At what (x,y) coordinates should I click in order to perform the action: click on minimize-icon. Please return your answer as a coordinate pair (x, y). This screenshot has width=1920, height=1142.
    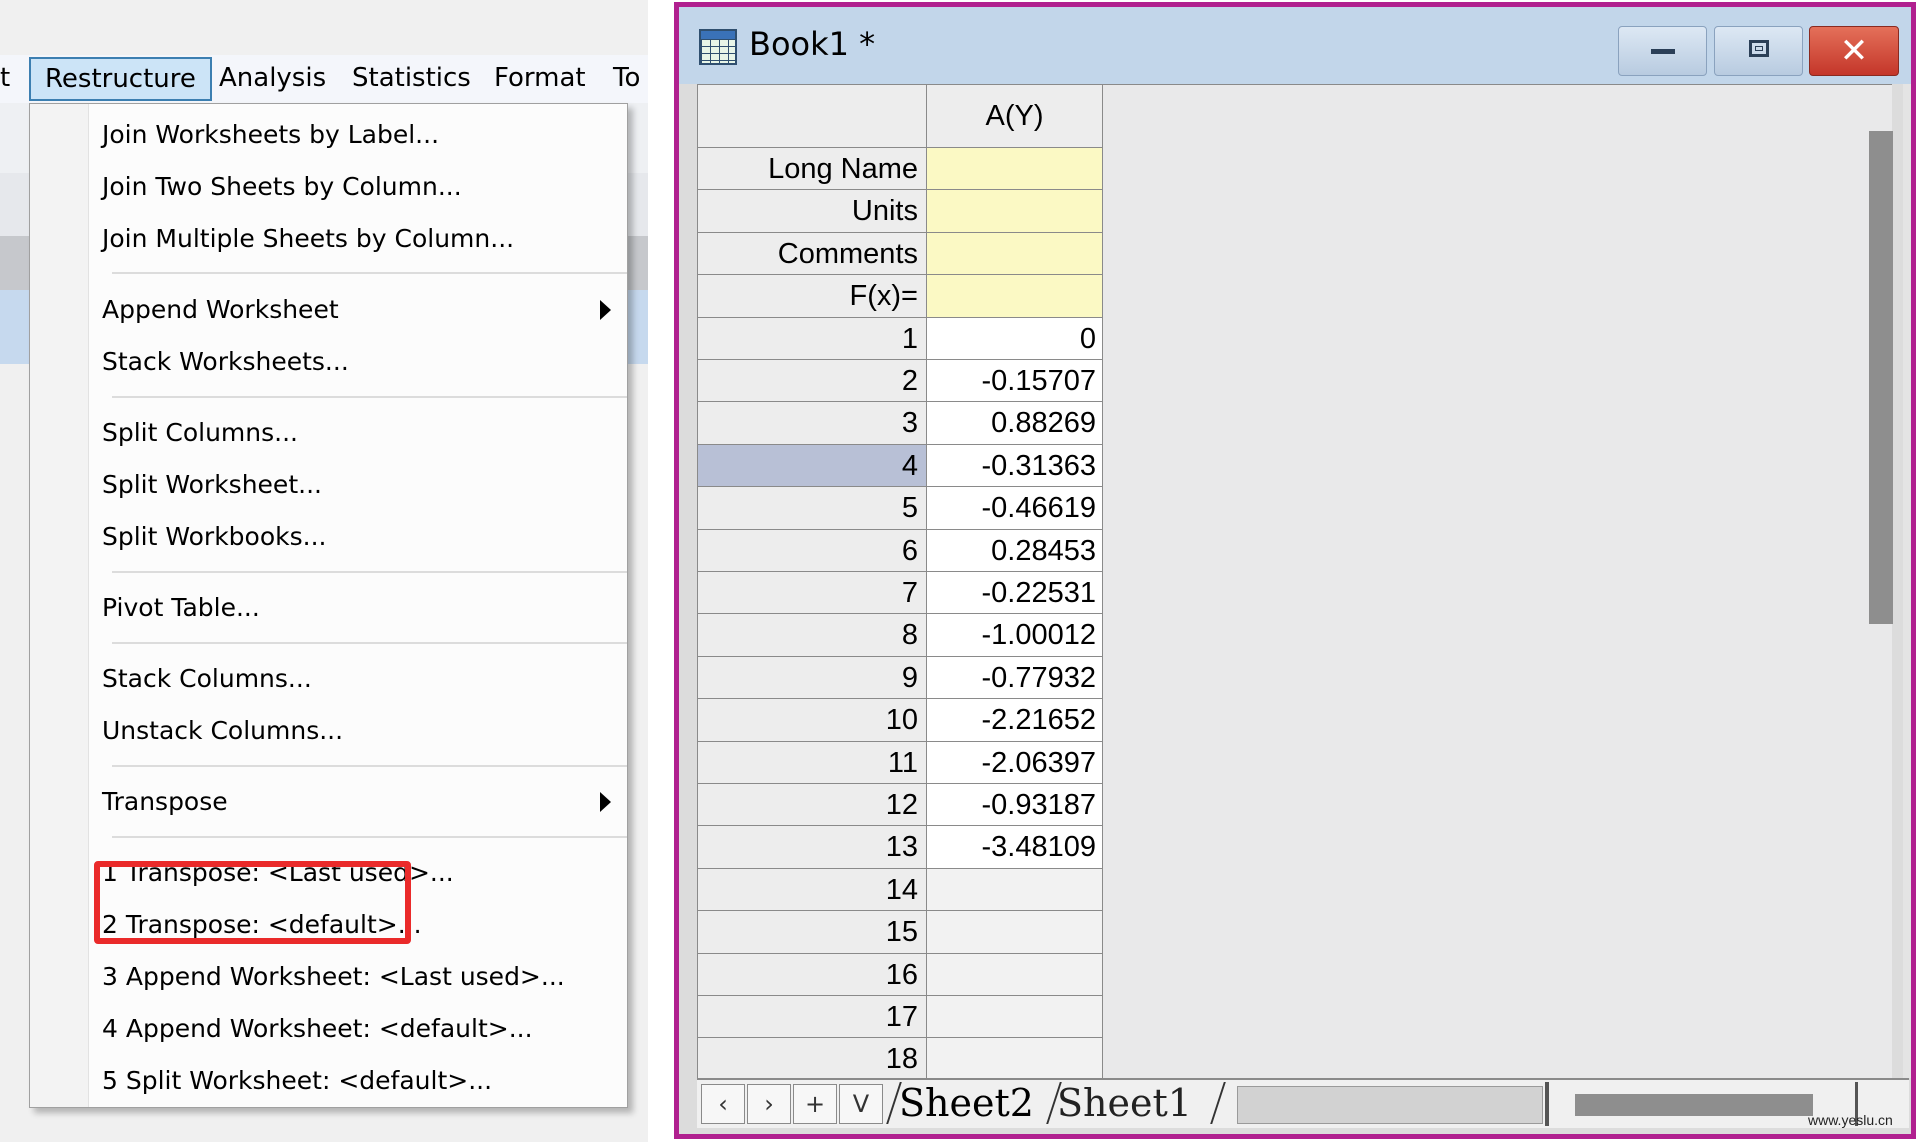
    Looking at the image, I should click on (1663, 51).